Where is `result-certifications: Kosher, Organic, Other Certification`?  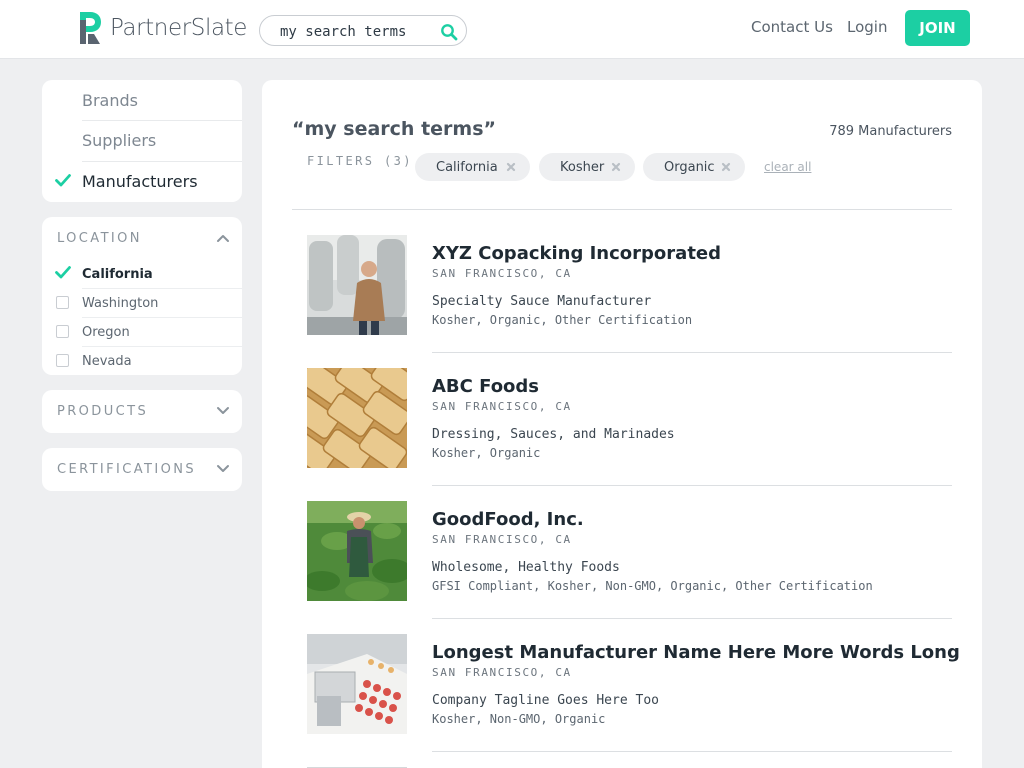
result-certifications: Kosher, Organic, Other Certification is located at coordinates (562, 320).